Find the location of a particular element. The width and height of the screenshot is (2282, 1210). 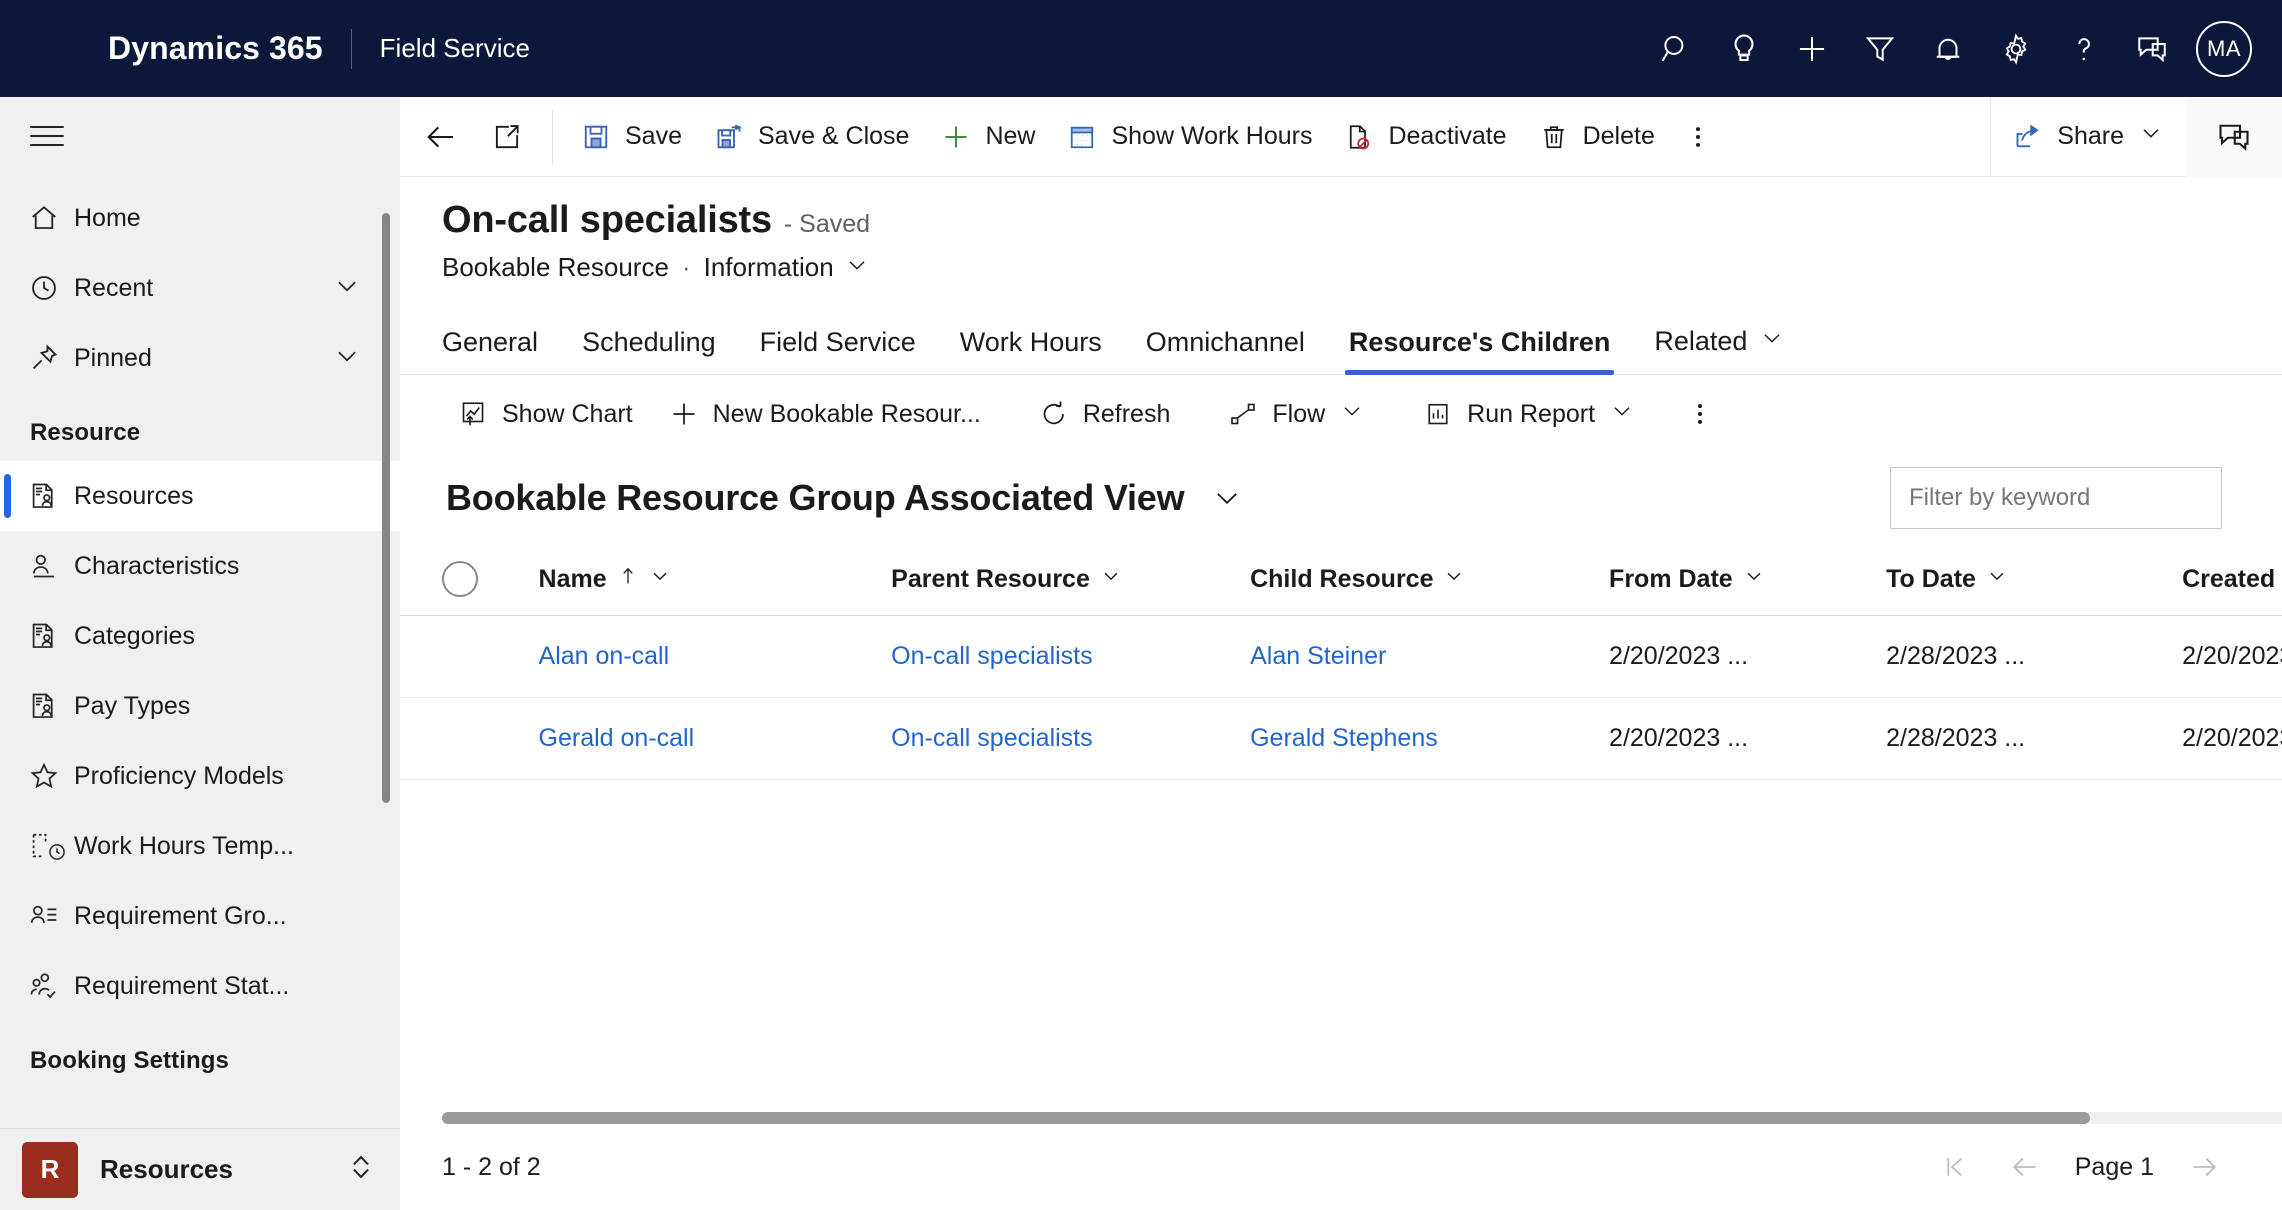

sidebar-item-categories: Categories is located at coordinates (200, 636).